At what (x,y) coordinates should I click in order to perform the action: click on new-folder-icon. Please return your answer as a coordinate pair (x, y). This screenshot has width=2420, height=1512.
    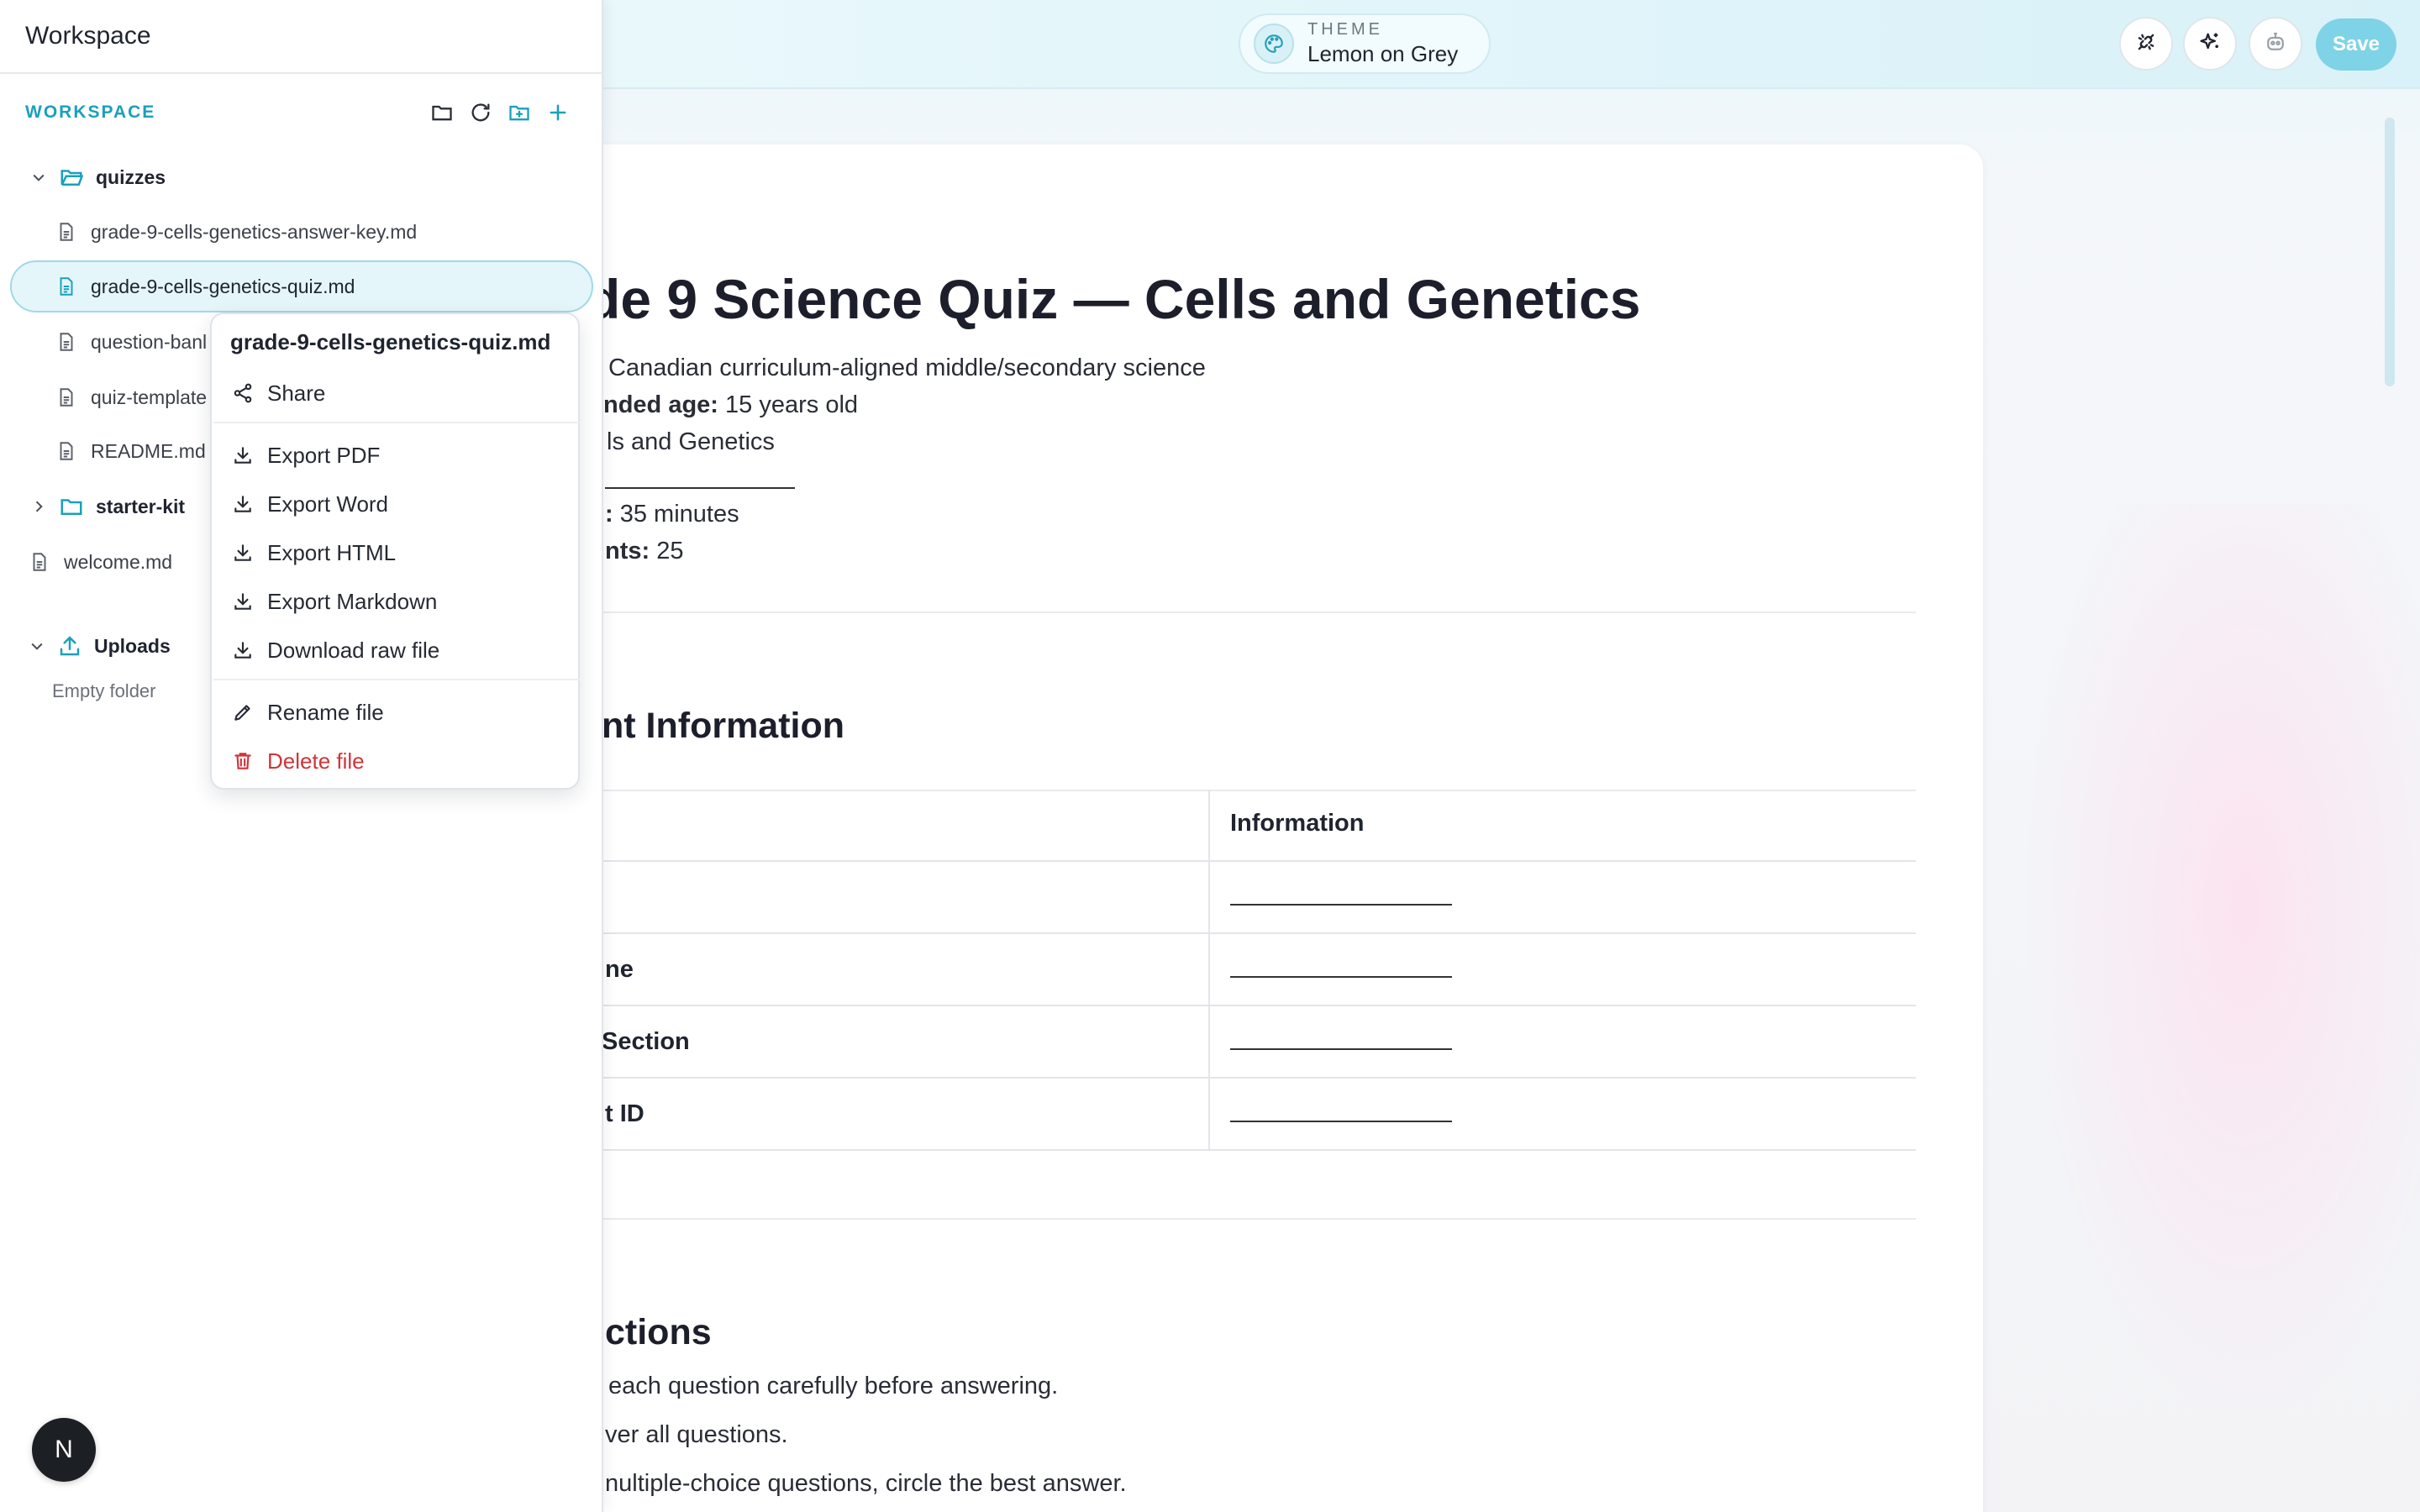
    Looking at the image, I should click on (519, 112).